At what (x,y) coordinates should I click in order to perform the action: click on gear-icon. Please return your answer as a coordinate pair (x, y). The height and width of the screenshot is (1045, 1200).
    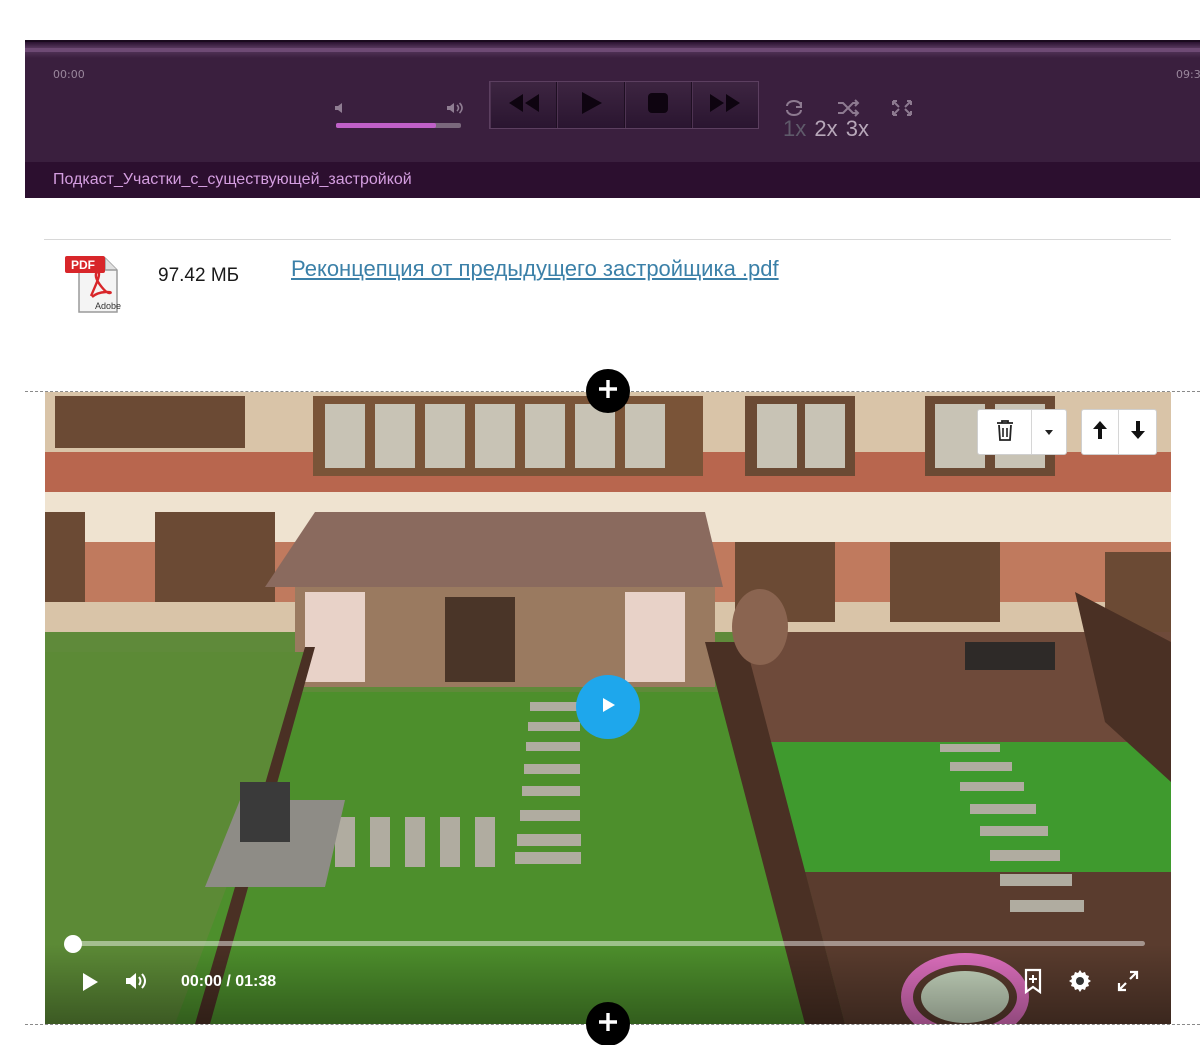
    Looking at the image, I should click on (1080, 983).